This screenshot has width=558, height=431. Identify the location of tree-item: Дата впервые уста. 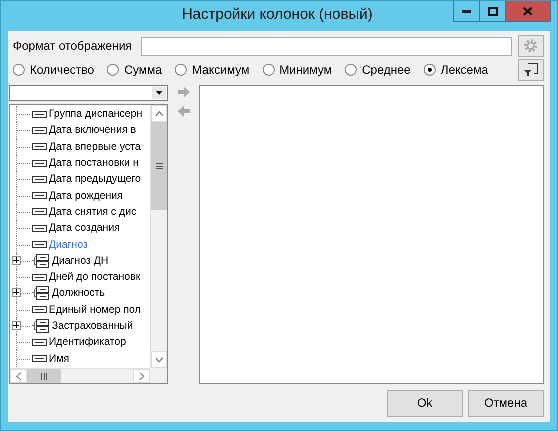
(80, 146).